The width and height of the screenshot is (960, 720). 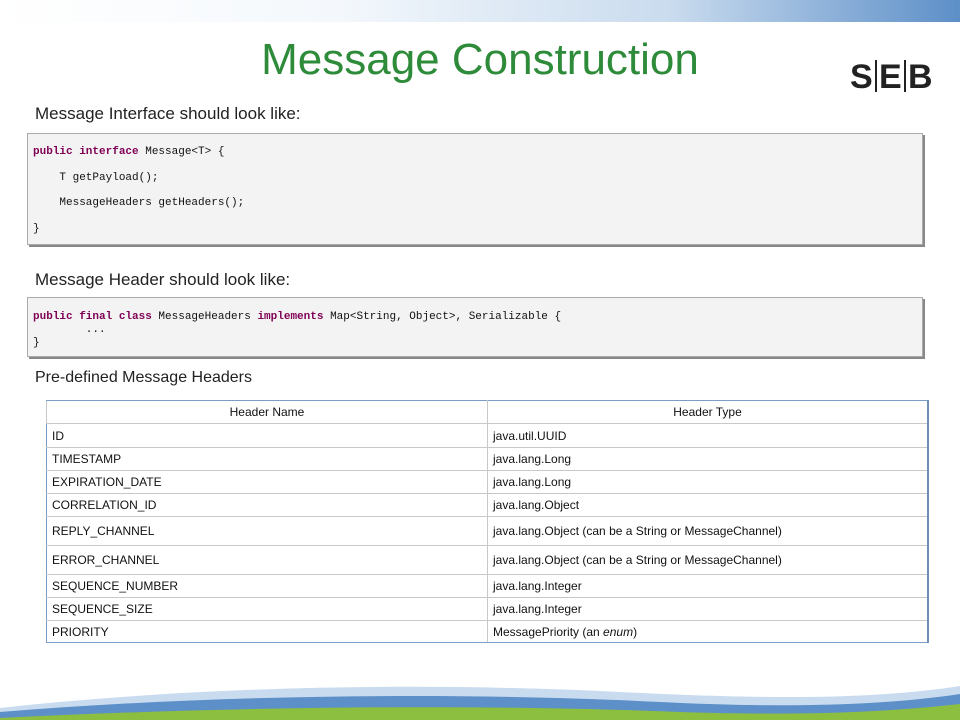 What do you see at coordinates (708, 505) in the screenshot?
I see `cell-header-type: java.lang.Object` at bounding box center [708, 505].